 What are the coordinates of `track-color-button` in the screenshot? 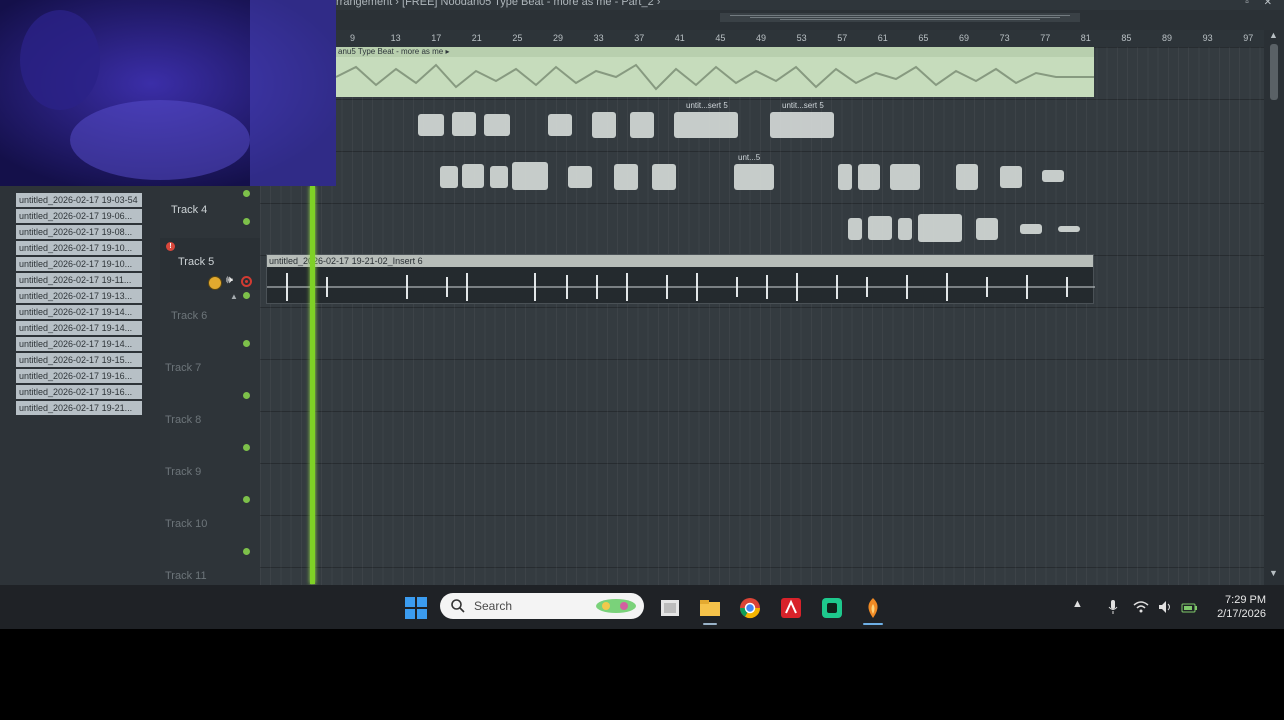 It's located at (215, 283).